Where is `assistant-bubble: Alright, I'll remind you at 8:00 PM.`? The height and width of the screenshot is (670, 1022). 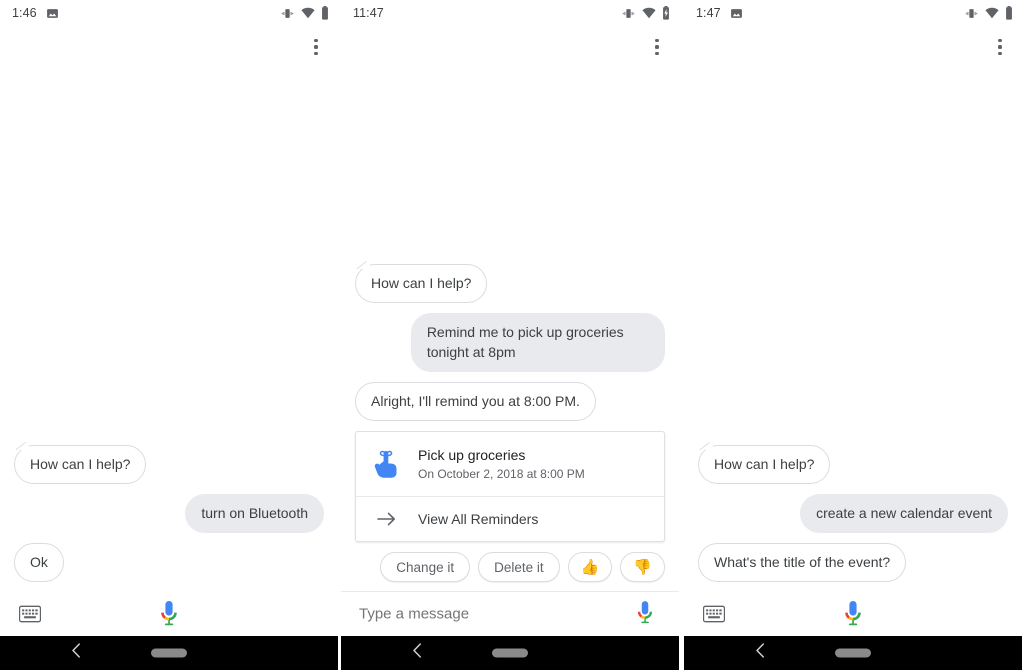
assistant-bubble: Alright, I'll remind you at 8:00 PM. is located at coordinates (475, 401).